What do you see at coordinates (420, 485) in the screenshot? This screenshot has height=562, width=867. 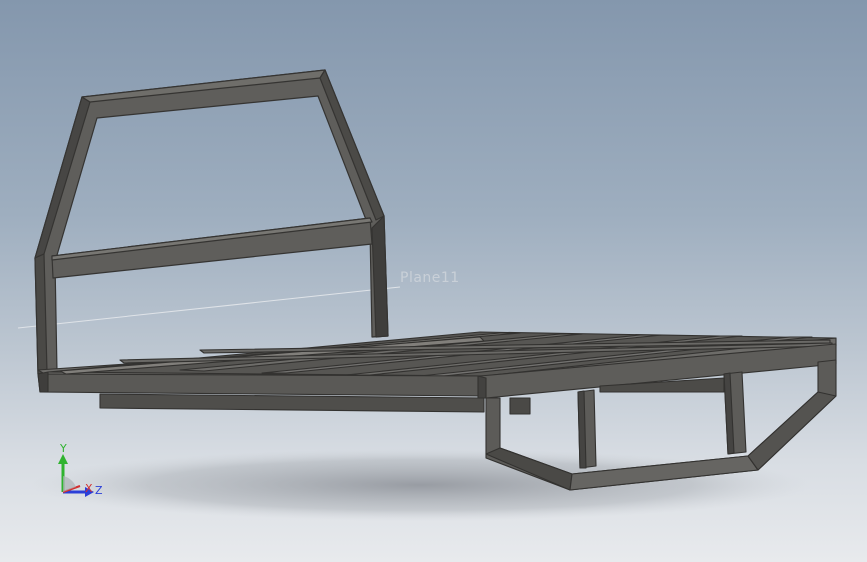 I see `ground-shadow` at bounding box center [420, 485].